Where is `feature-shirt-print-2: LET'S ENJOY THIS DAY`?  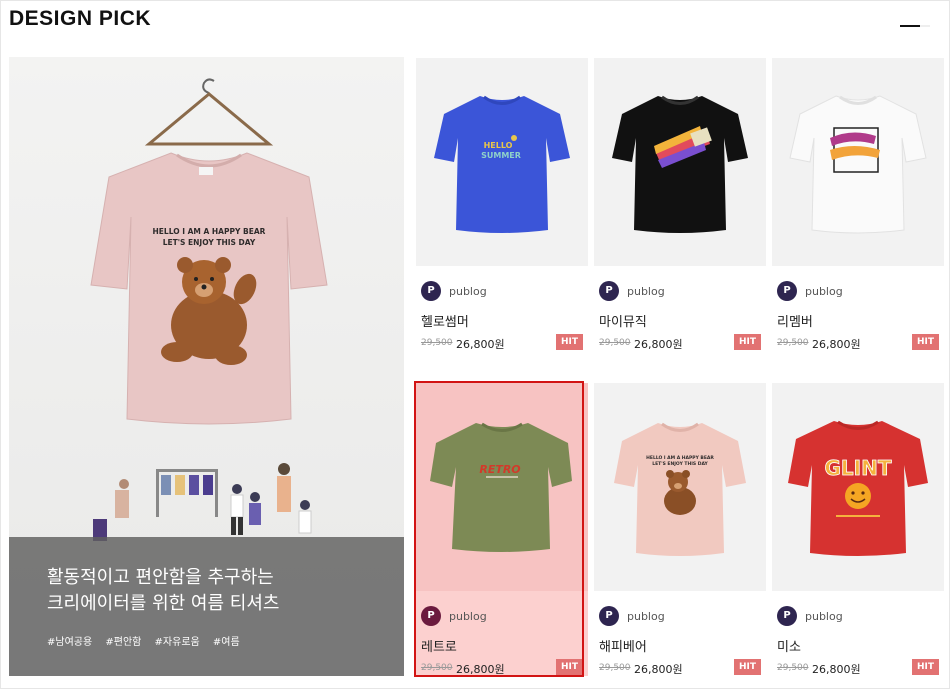 feature-shirt-print-2: LET'S ENJOY THIS DAY is located at coordinates (209, 242).